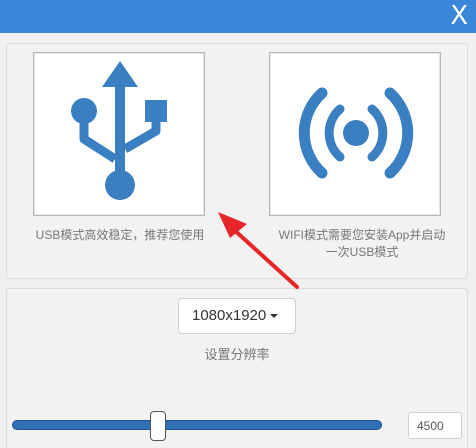  What do you see at coordinates (238, 16) in the screenshot?
I see `title-bar: X` at bounding box center [238, 16].